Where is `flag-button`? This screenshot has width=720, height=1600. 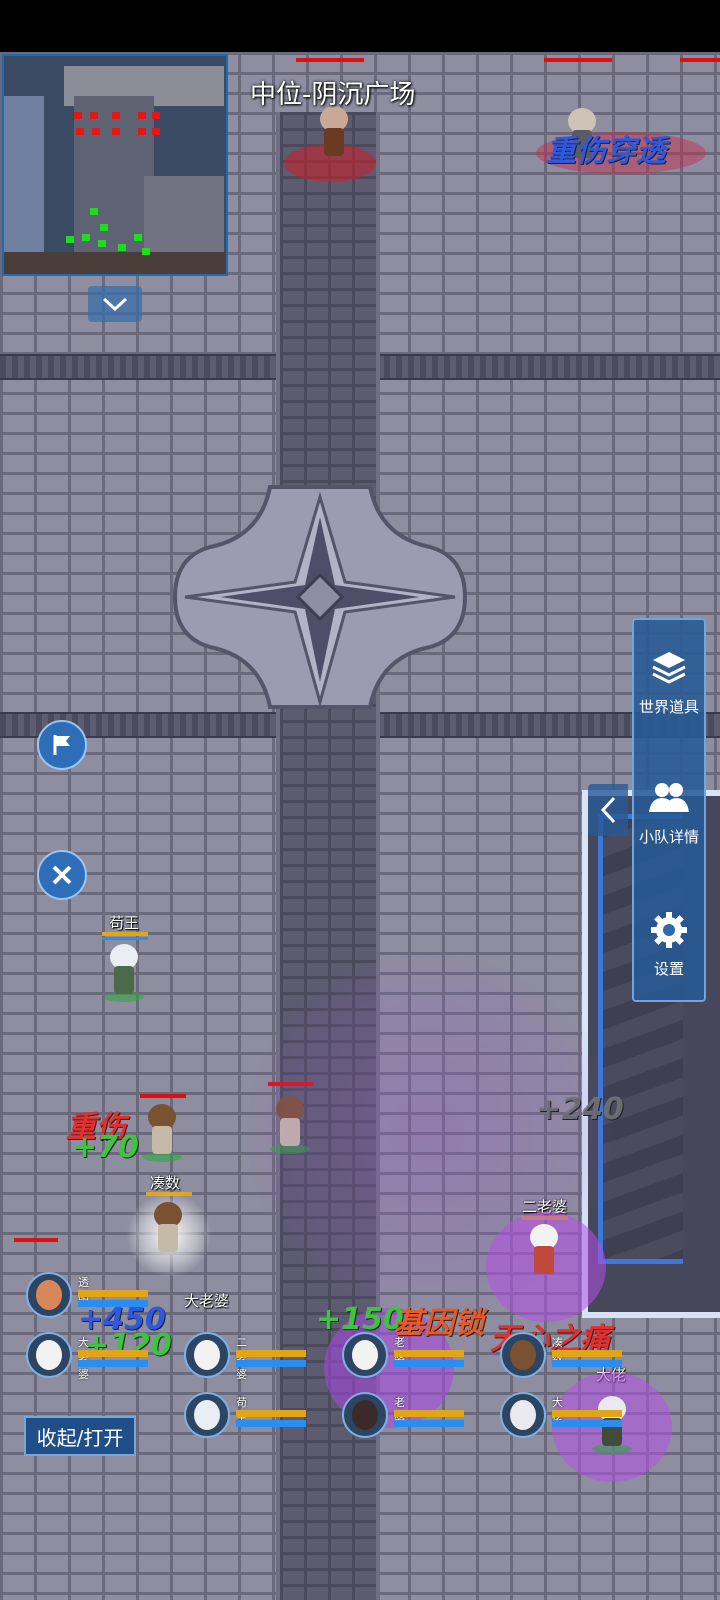
flag-button is located at coordinates (62, 745).